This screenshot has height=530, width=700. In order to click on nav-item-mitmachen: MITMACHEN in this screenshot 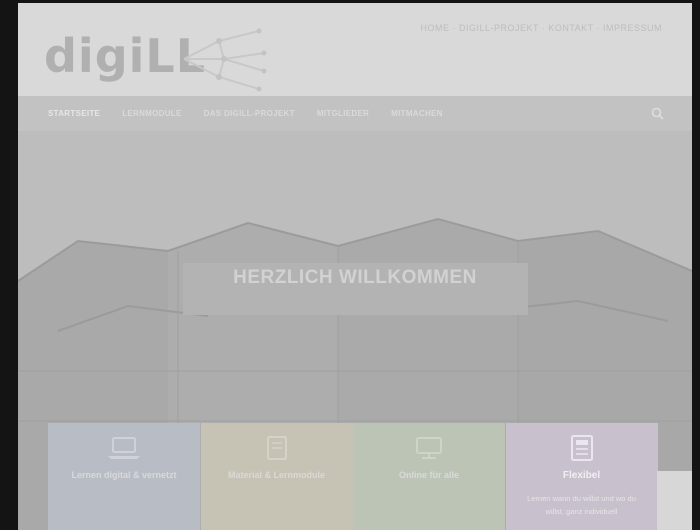, I will do `click(417, 113)`.